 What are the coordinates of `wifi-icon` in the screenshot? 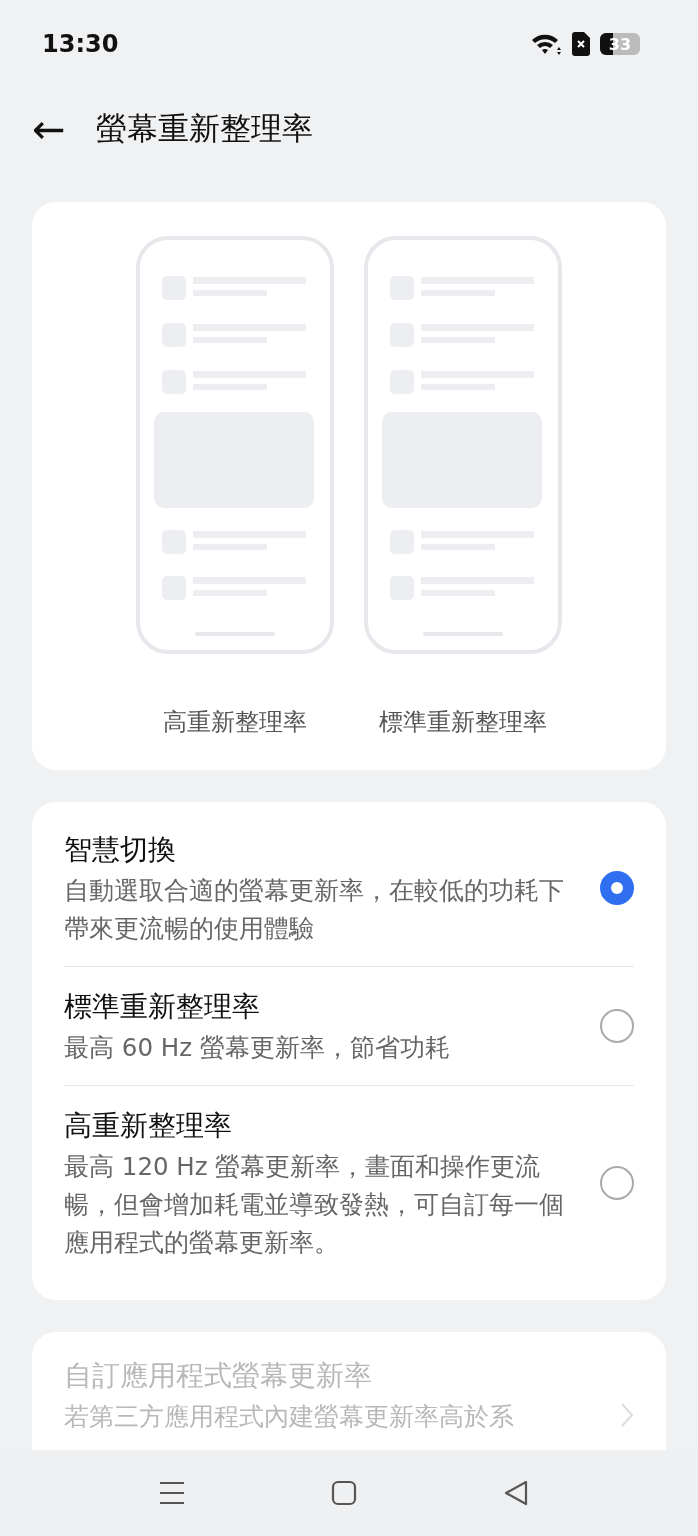 It's located at (546, 44).